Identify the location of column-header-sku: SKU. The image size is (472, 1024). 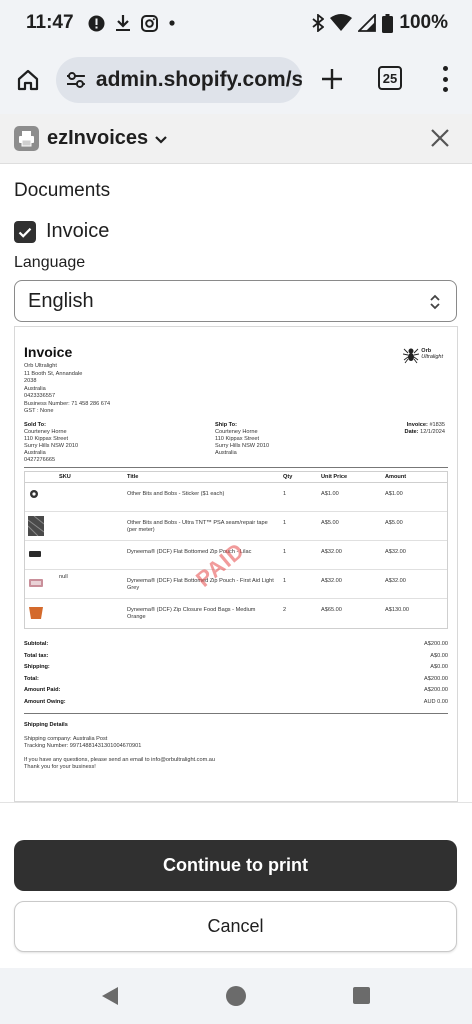
(65, 477).